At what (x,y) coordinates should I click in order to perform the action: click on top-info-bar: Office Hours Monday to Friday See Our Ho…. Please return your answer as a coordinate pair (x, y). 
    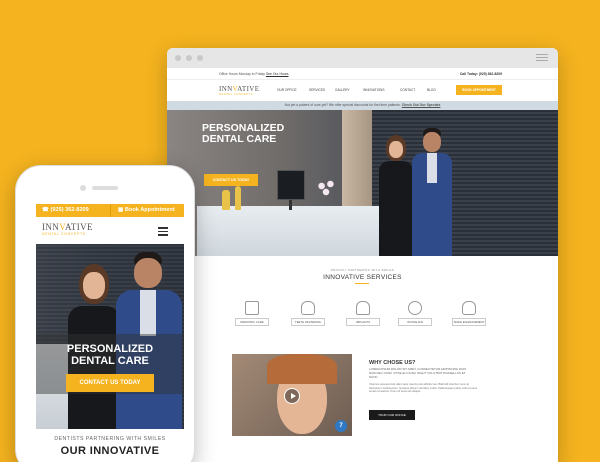
    Looking at the image, I should click on (362, 73).